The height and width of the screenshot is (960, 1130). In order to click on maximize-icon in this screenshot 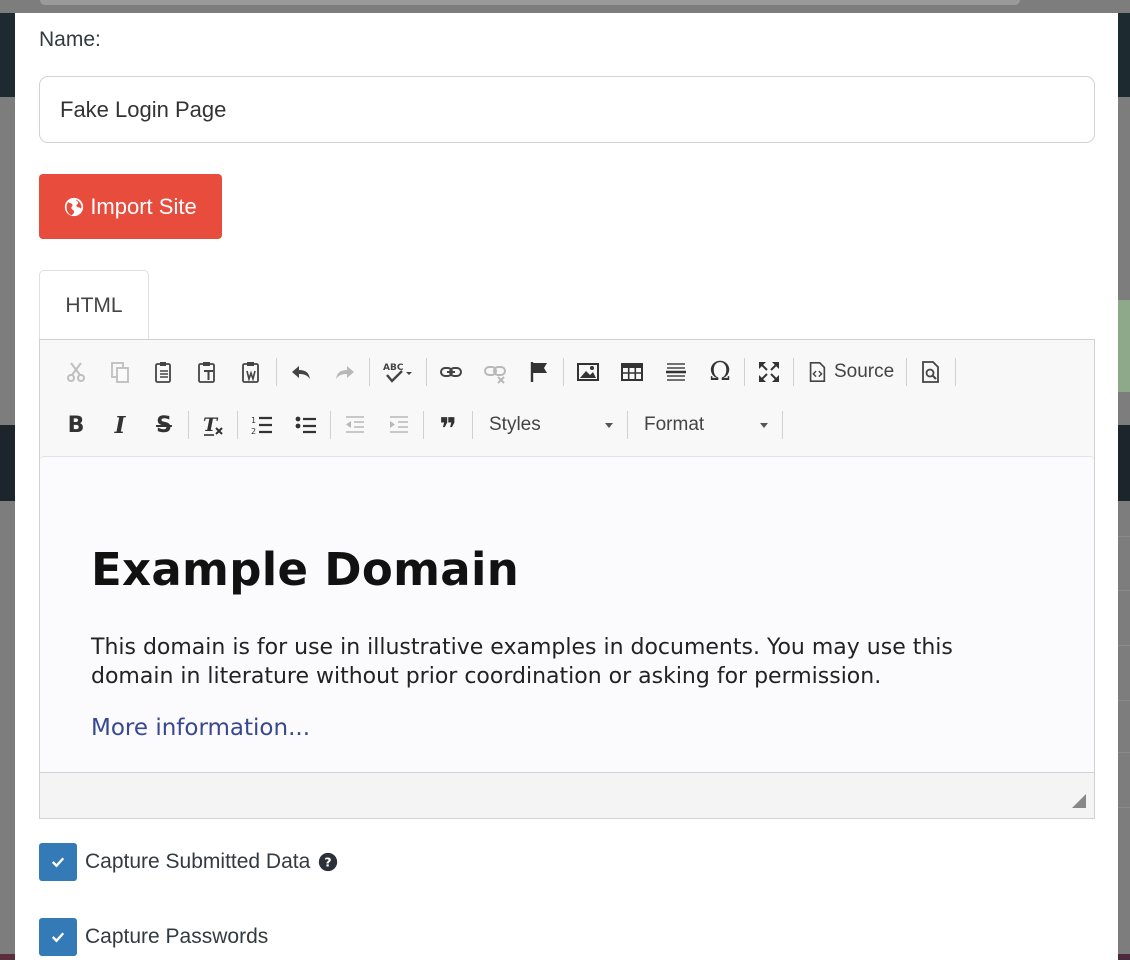, I will do `click(769, 372)`.